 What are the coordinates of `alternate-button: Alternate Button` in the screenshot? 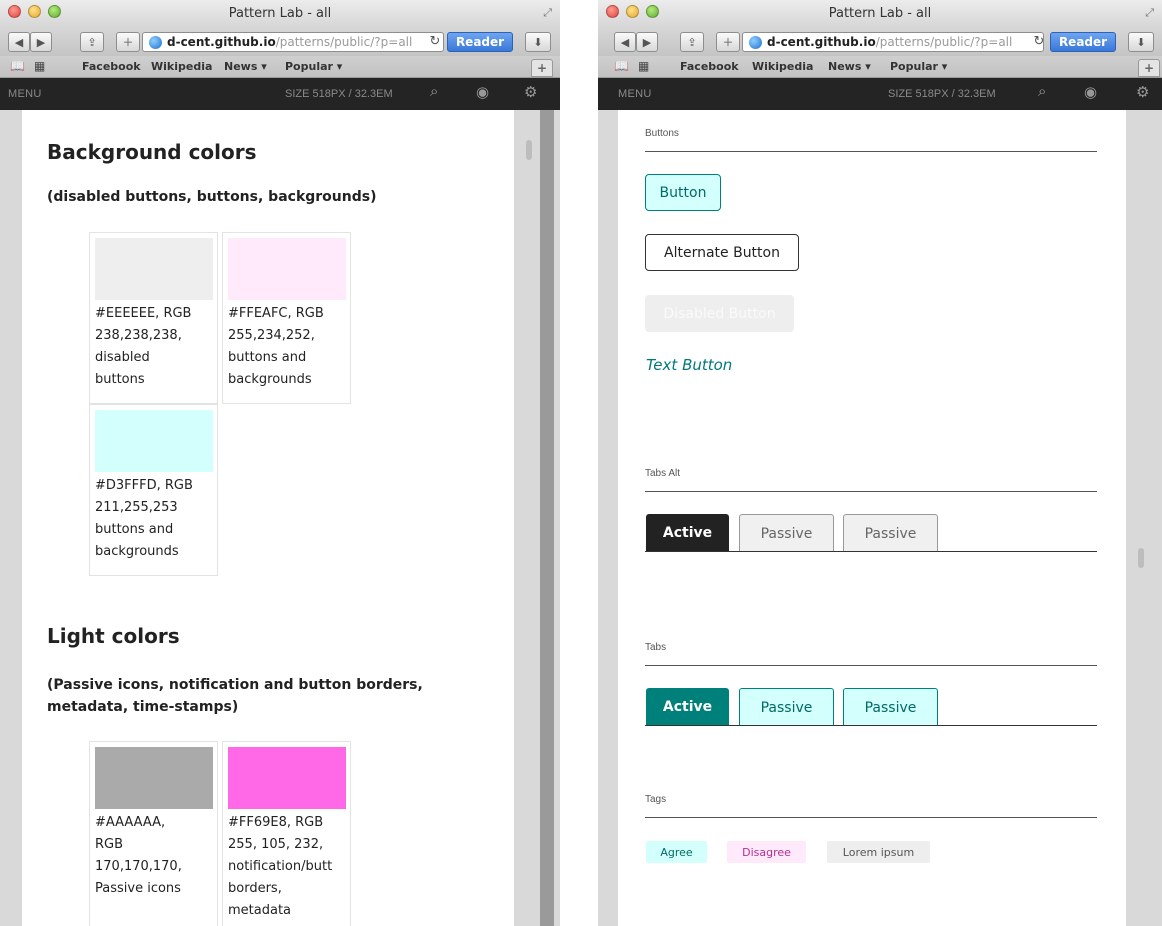 It's located at (722, 252).